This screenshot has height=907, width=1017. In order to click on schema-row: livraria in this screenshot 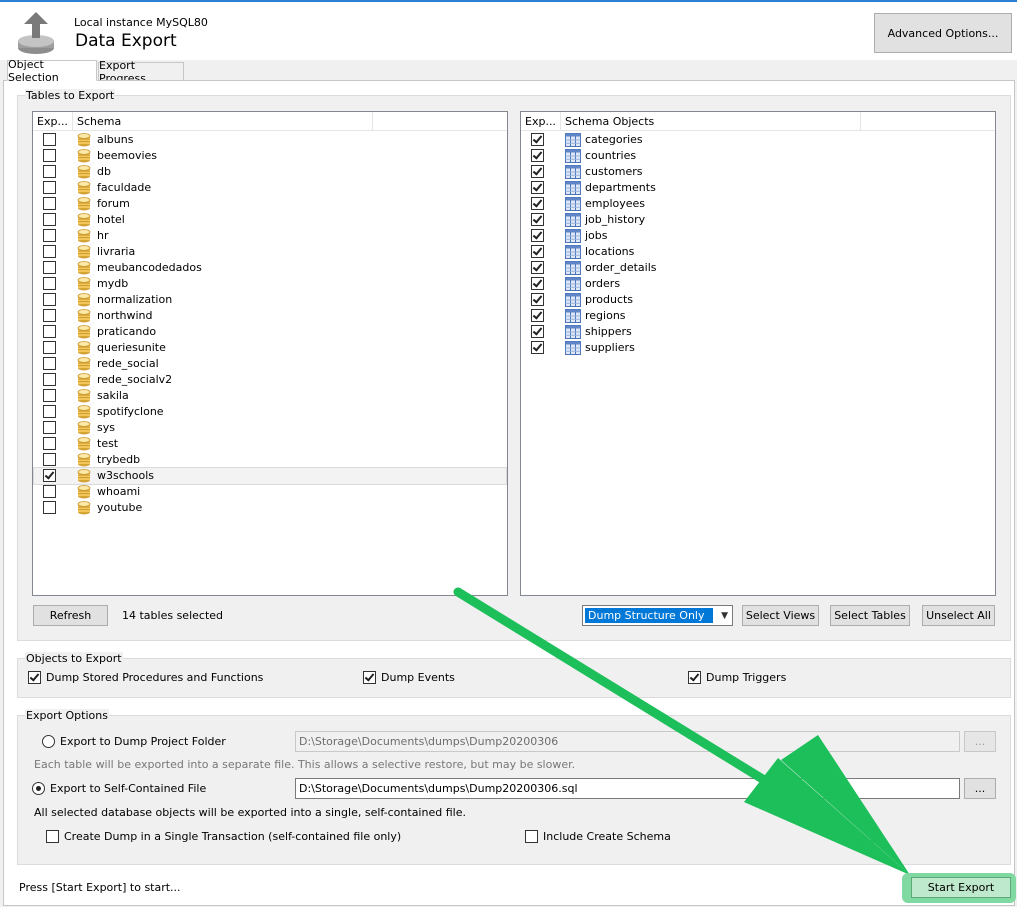, I will do `click(270, 252)`.